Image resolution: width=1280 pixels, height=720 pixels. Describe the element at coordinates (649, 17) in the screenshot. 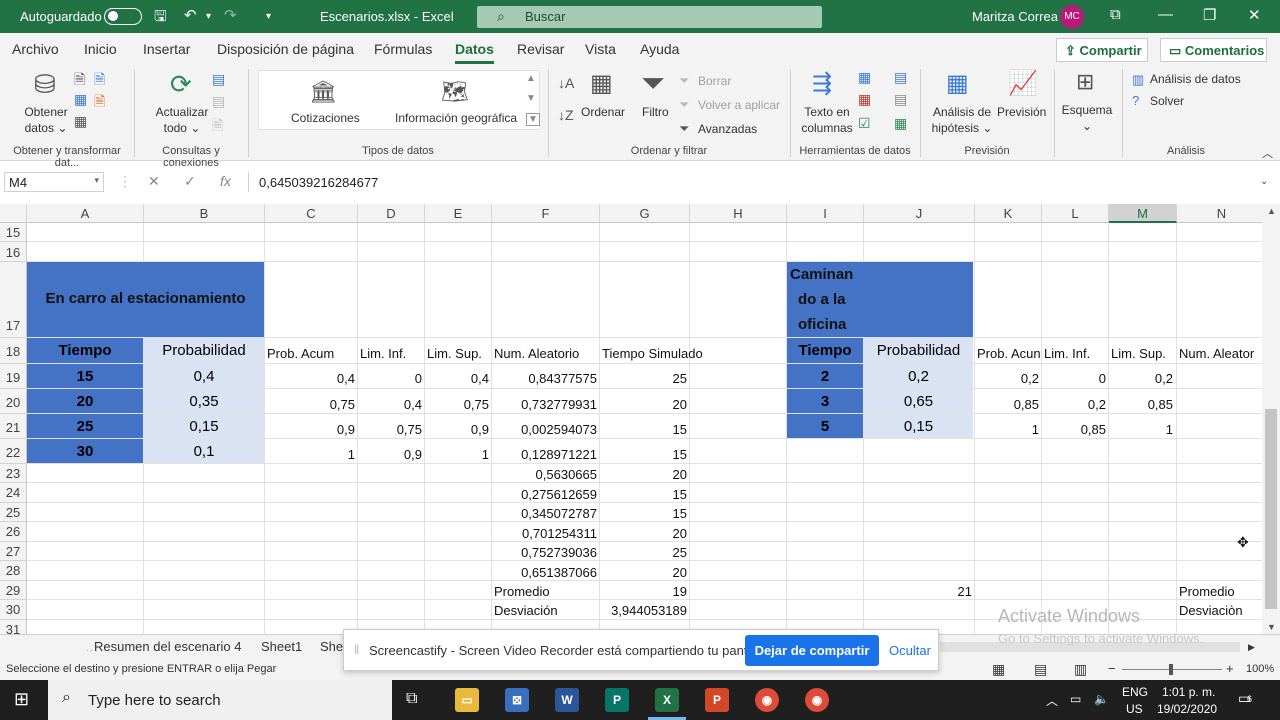

I see `search-box: ⌕ Buscar` at that location.